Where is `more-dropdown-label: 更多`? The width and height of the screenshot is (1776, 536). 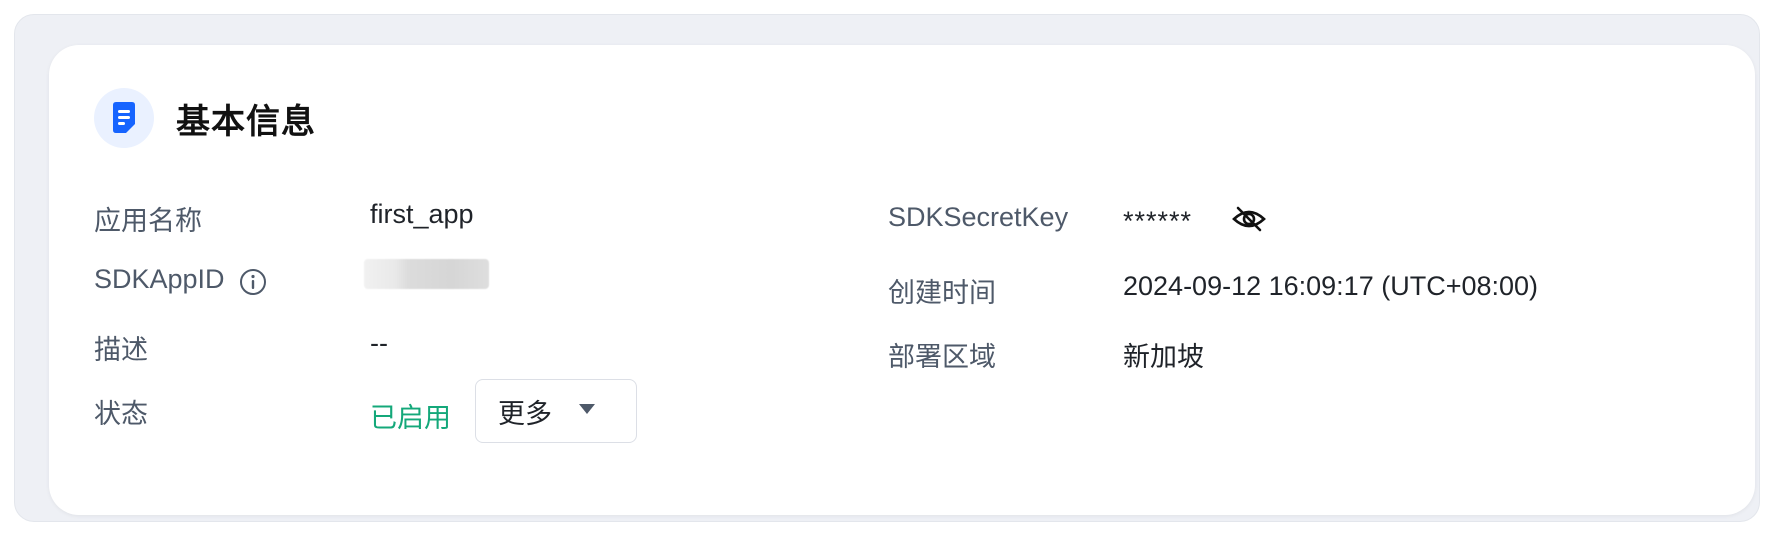
more-dropdown-label: 更多 is located at coordinates (525, 413).